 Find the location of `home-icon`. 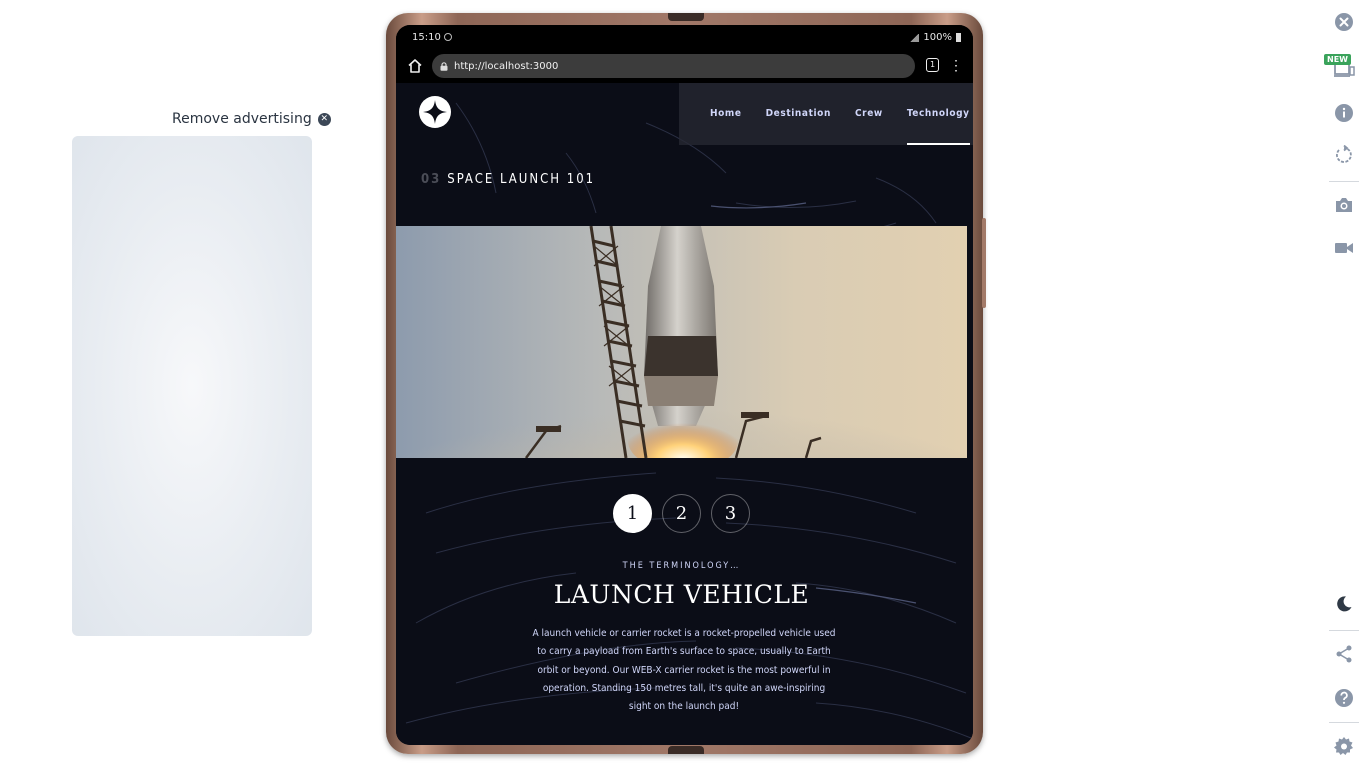

home-icon is located at coordinates (415, 66).